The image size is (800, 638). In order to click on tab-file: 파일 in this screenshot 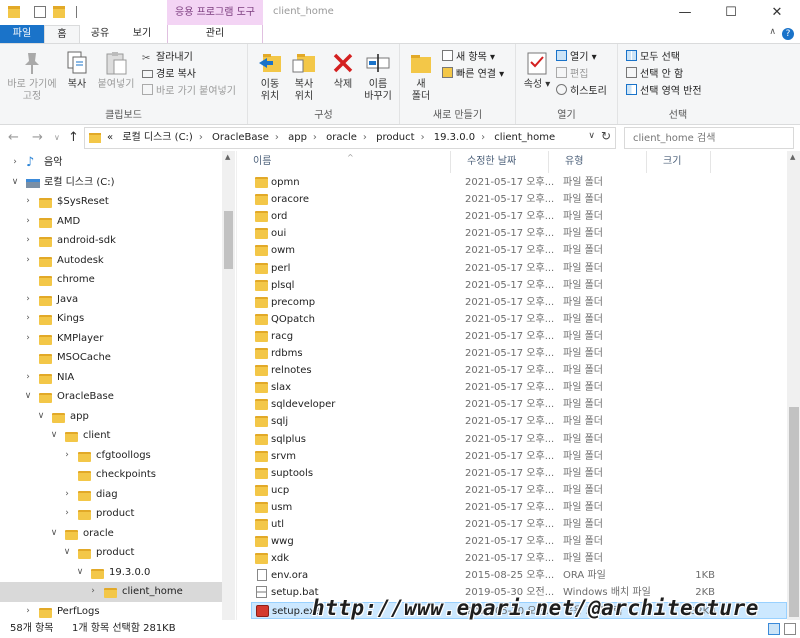, I will do `click(22, 34)`.